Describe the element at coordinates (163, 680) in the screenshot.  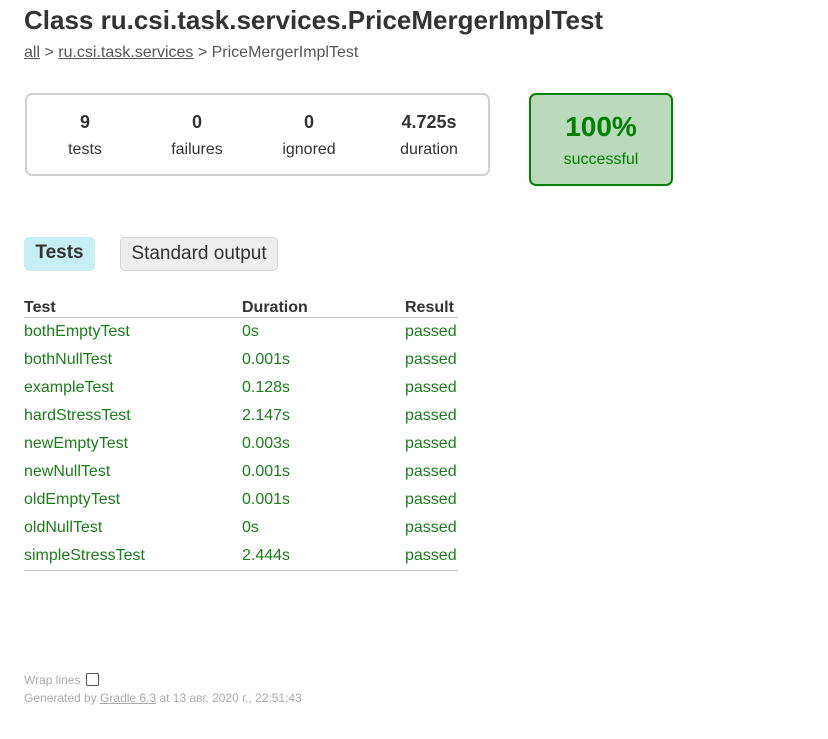
I see `wrap-lines-control: Wrap lines` at that location.